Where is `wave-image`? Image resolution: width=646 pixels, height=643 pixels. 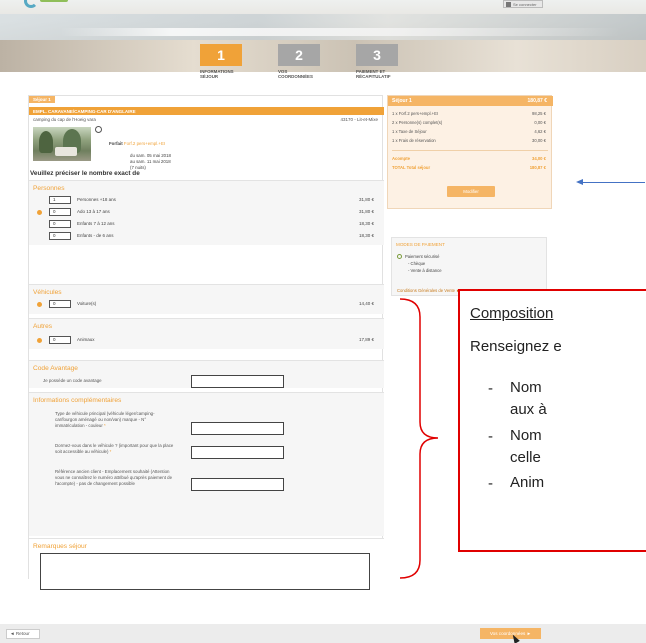
wave-image is located at coordinates (340, 32).